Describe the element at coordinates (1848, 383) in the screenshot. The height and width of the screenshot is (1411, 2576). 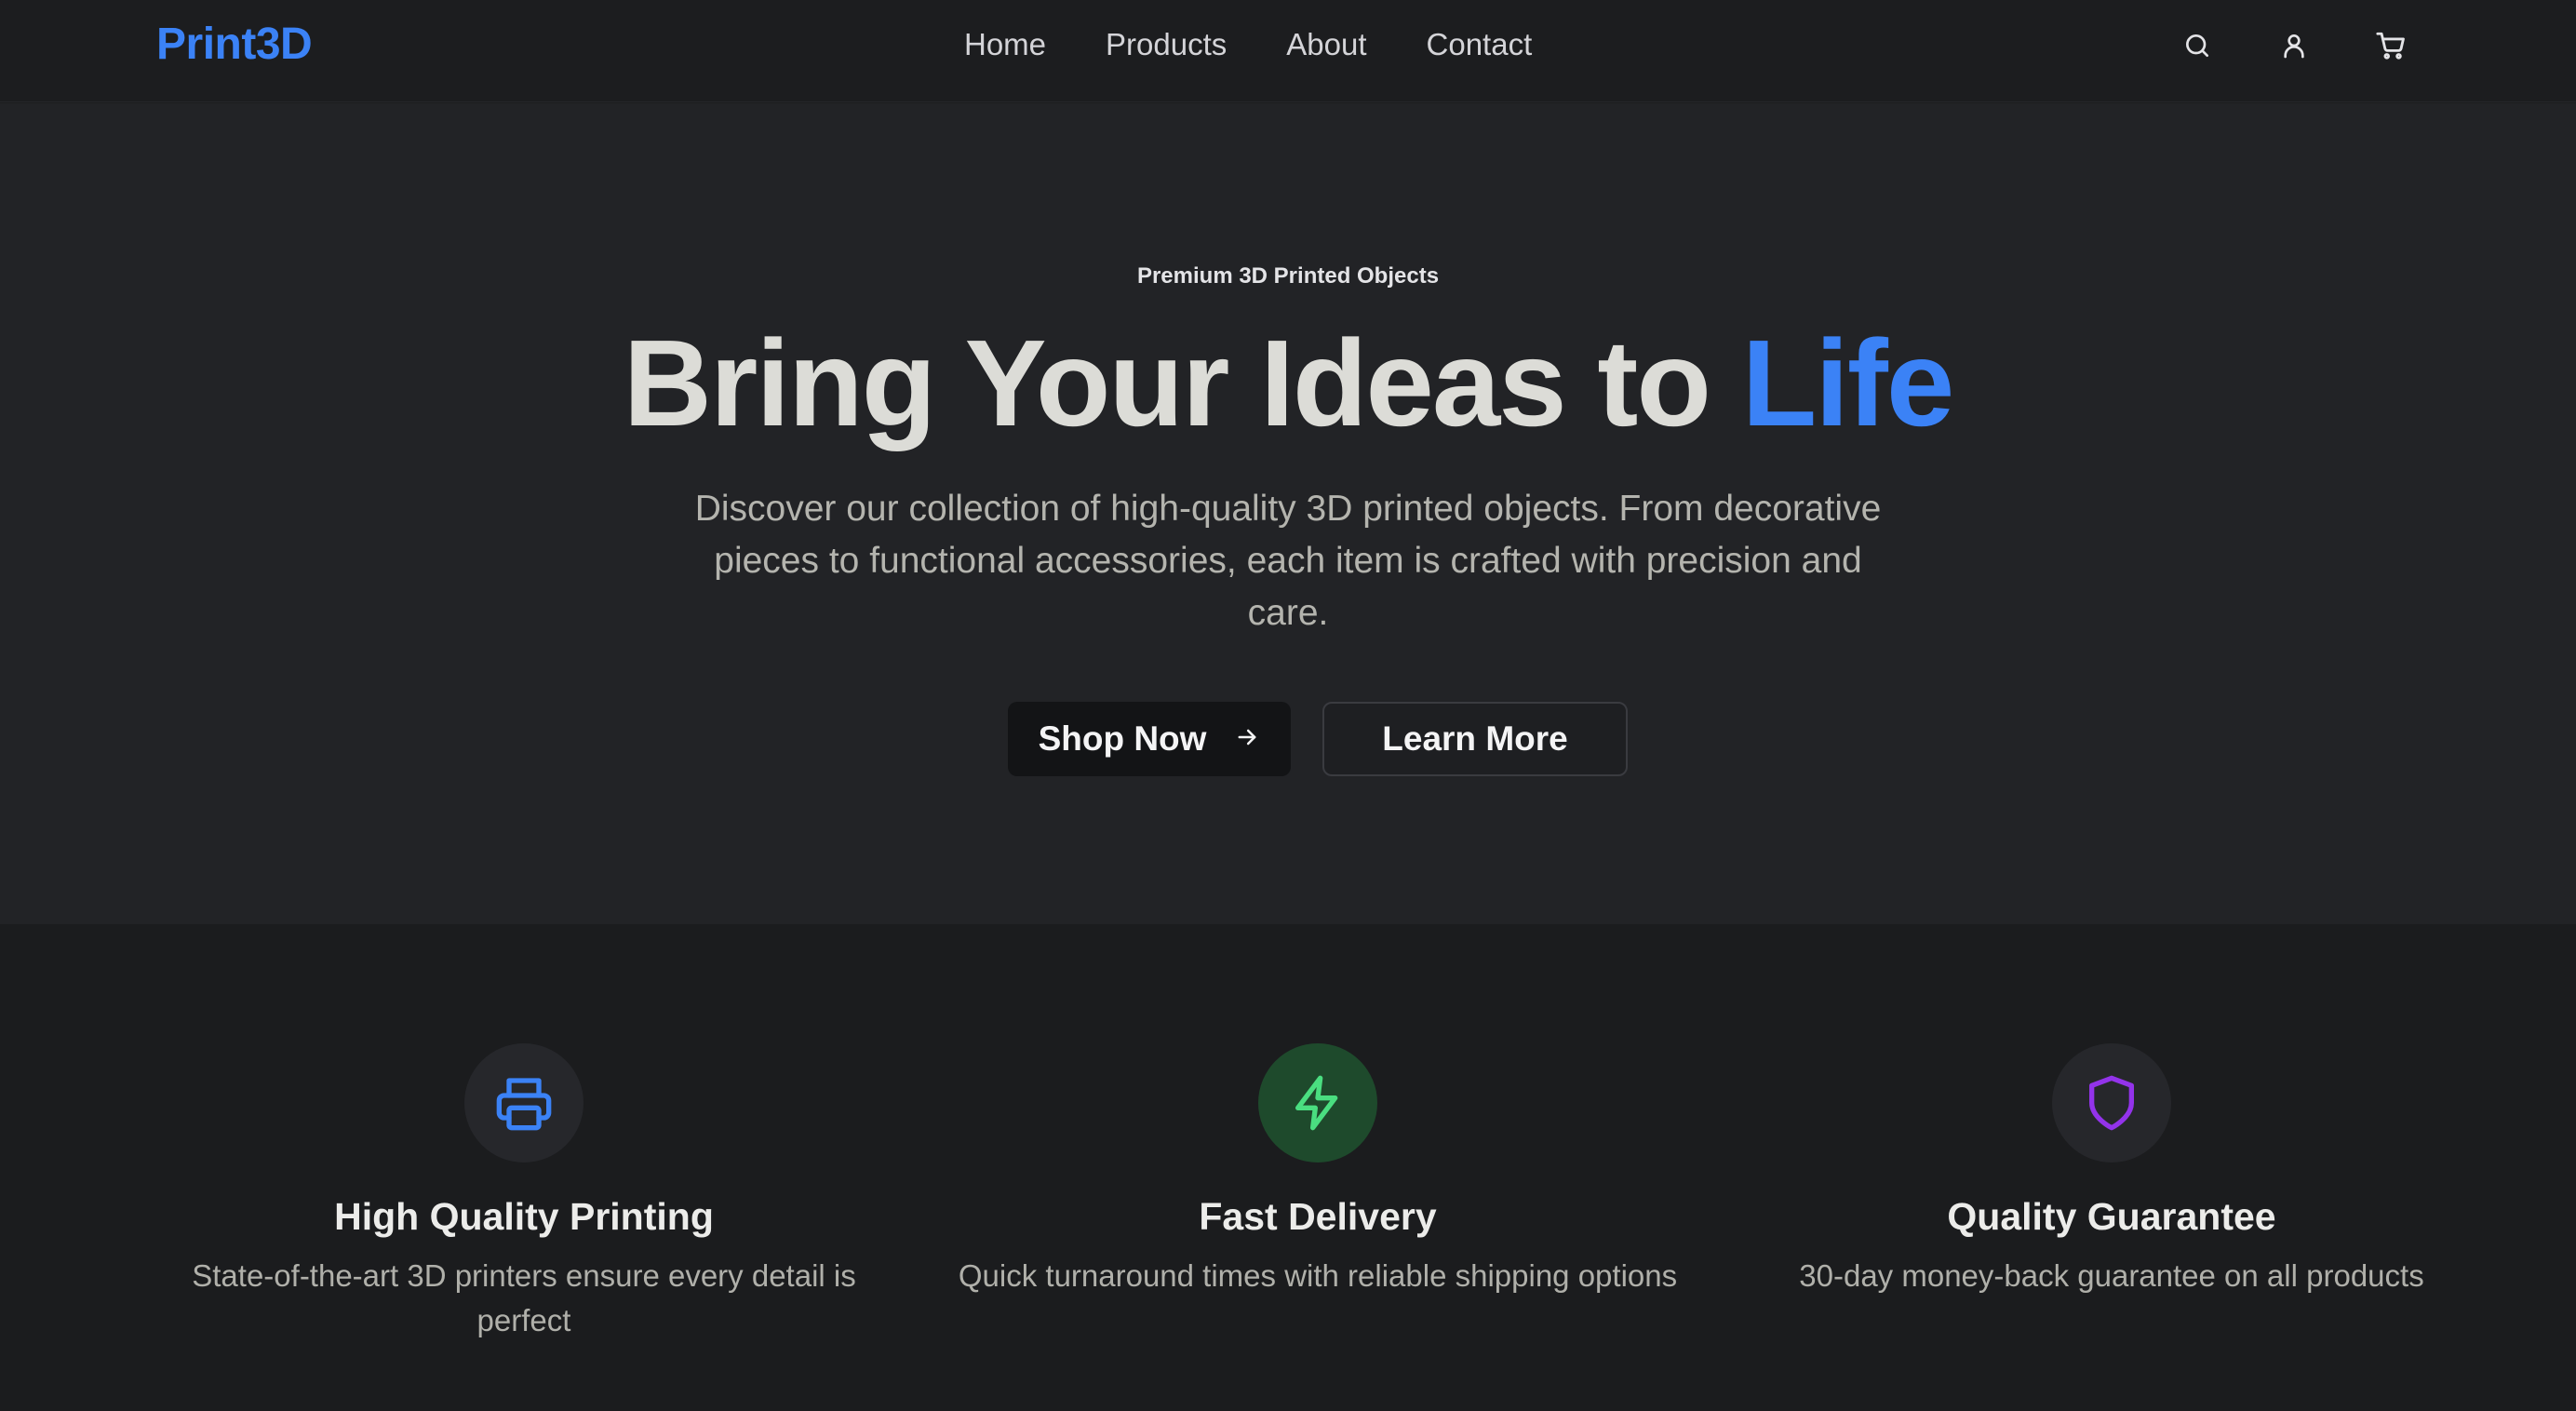
I see `headline-accent: Life` at that location.